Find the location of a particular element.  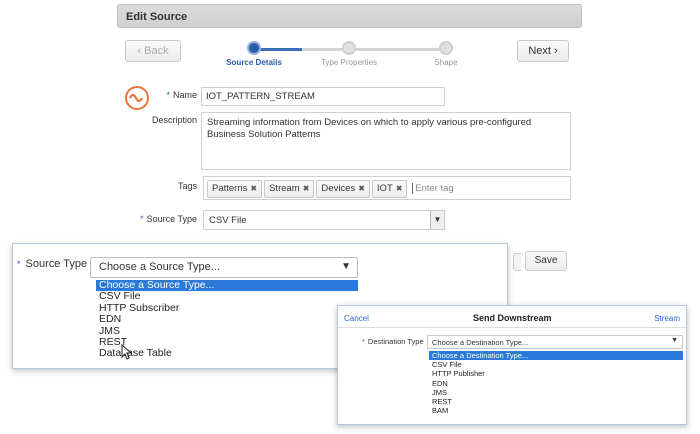

source-type-value: CSV File is located at coordinates (228, 220).